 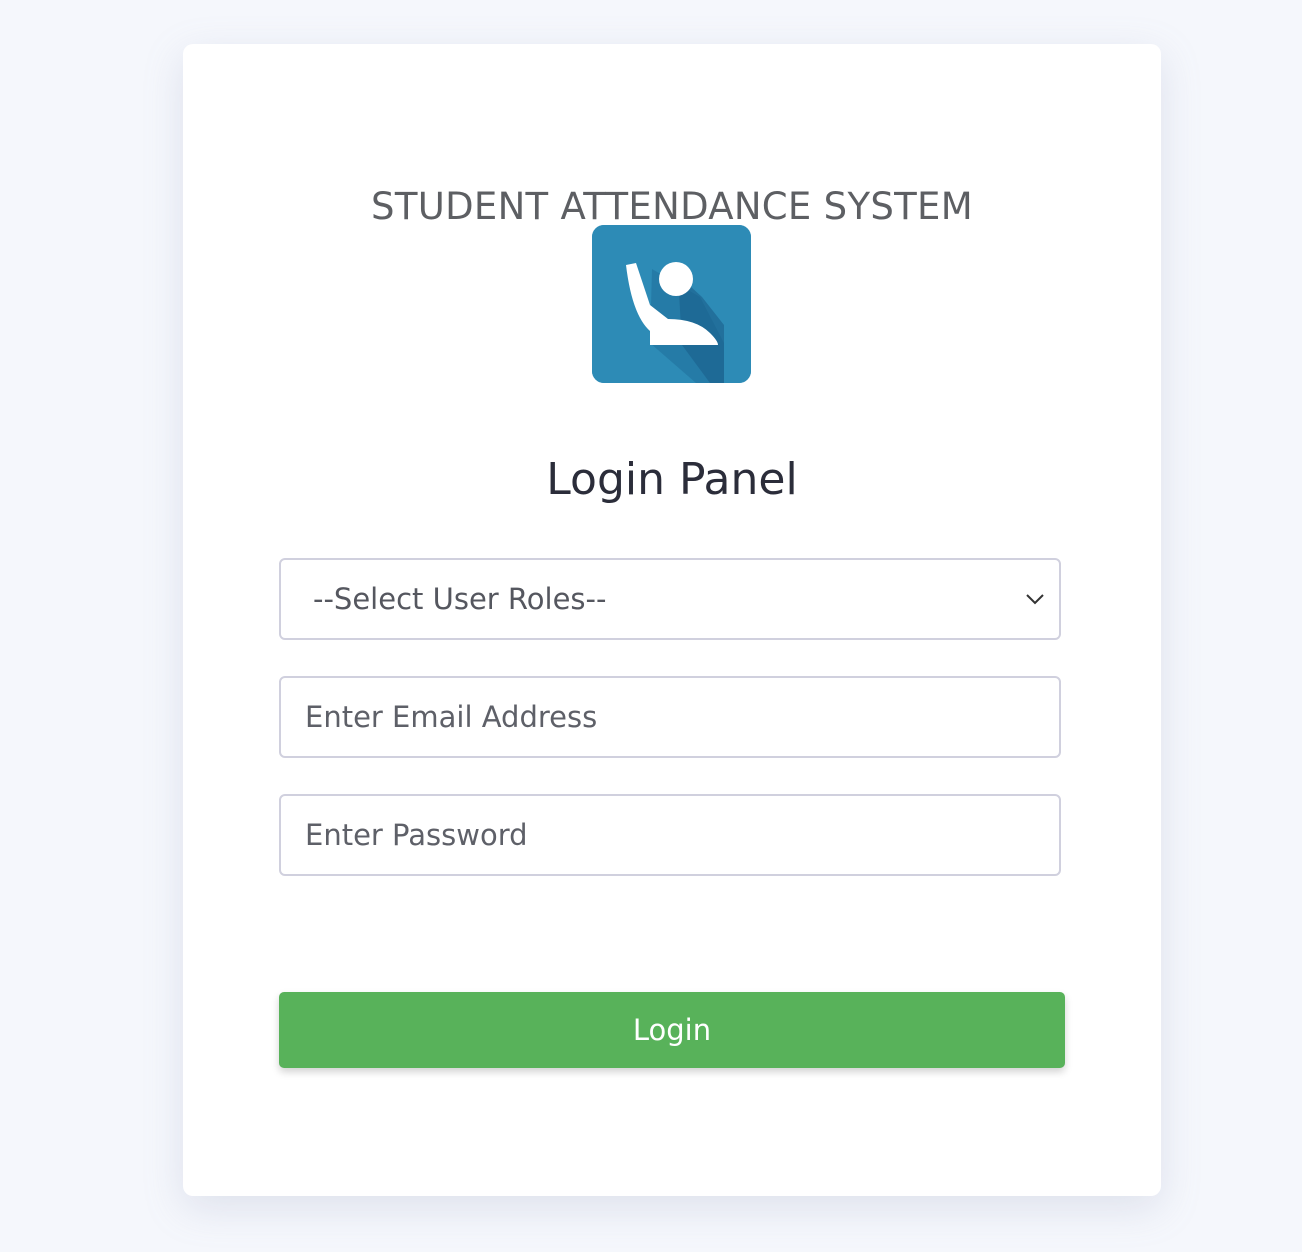 What do you see at coordinates (670, 599) in the screenshot?
I see `user-role-select: --Select User Roles--` at bounding box center [670, 599].